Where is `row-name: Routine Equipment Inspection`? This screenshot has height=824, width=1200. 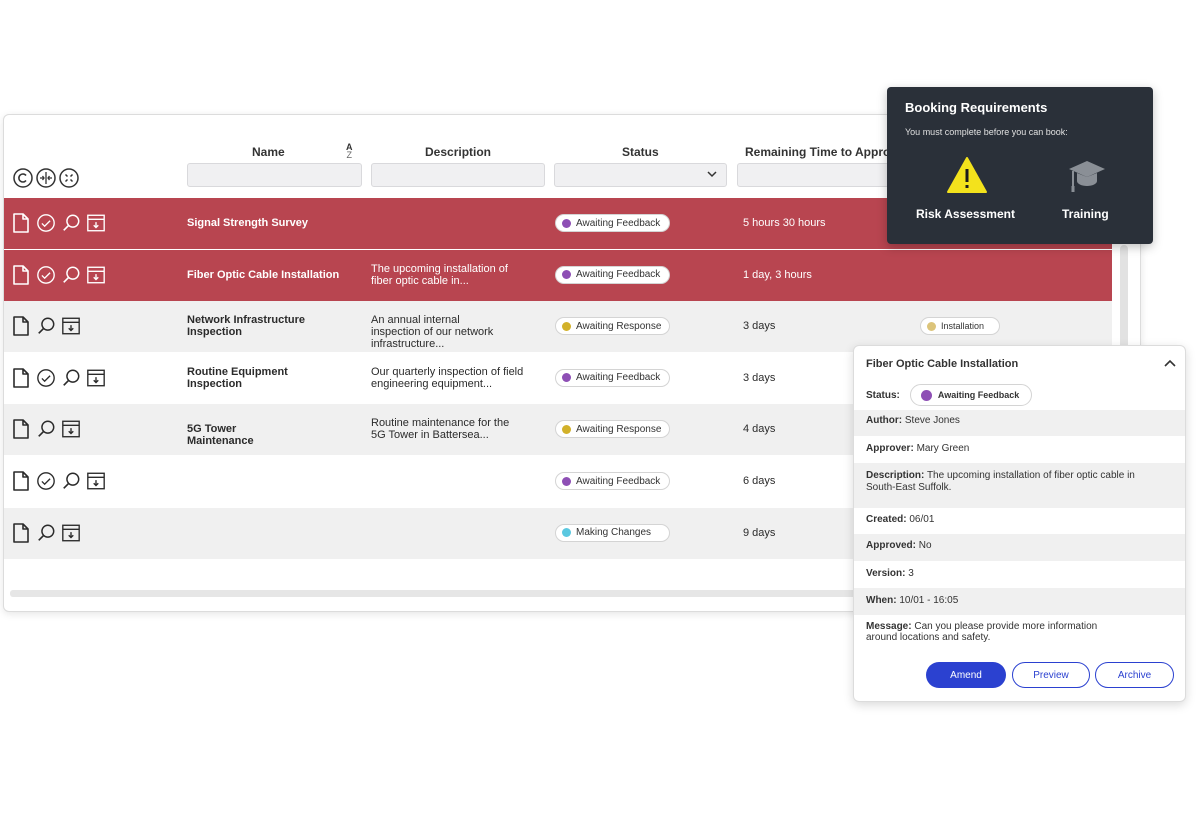 row-name: Routine Equipment Inspection is located at coordinates (237, 377).